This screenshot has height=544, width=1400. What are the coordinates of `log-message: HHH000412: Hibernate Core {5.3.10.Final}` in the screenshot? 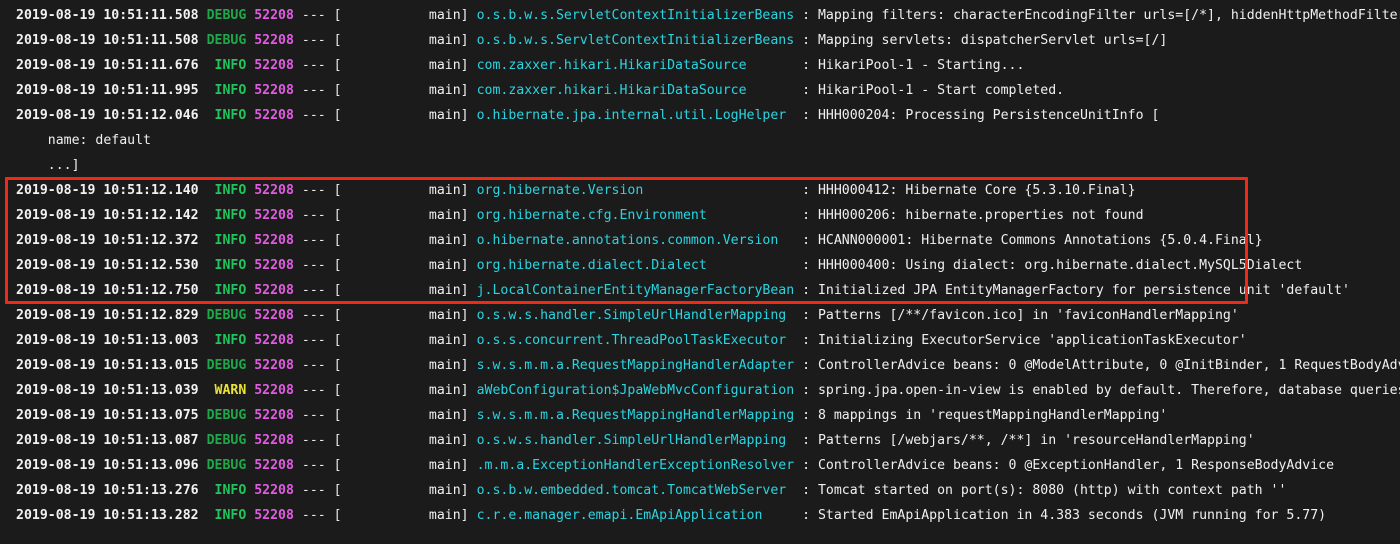 It's located at (976, 190).